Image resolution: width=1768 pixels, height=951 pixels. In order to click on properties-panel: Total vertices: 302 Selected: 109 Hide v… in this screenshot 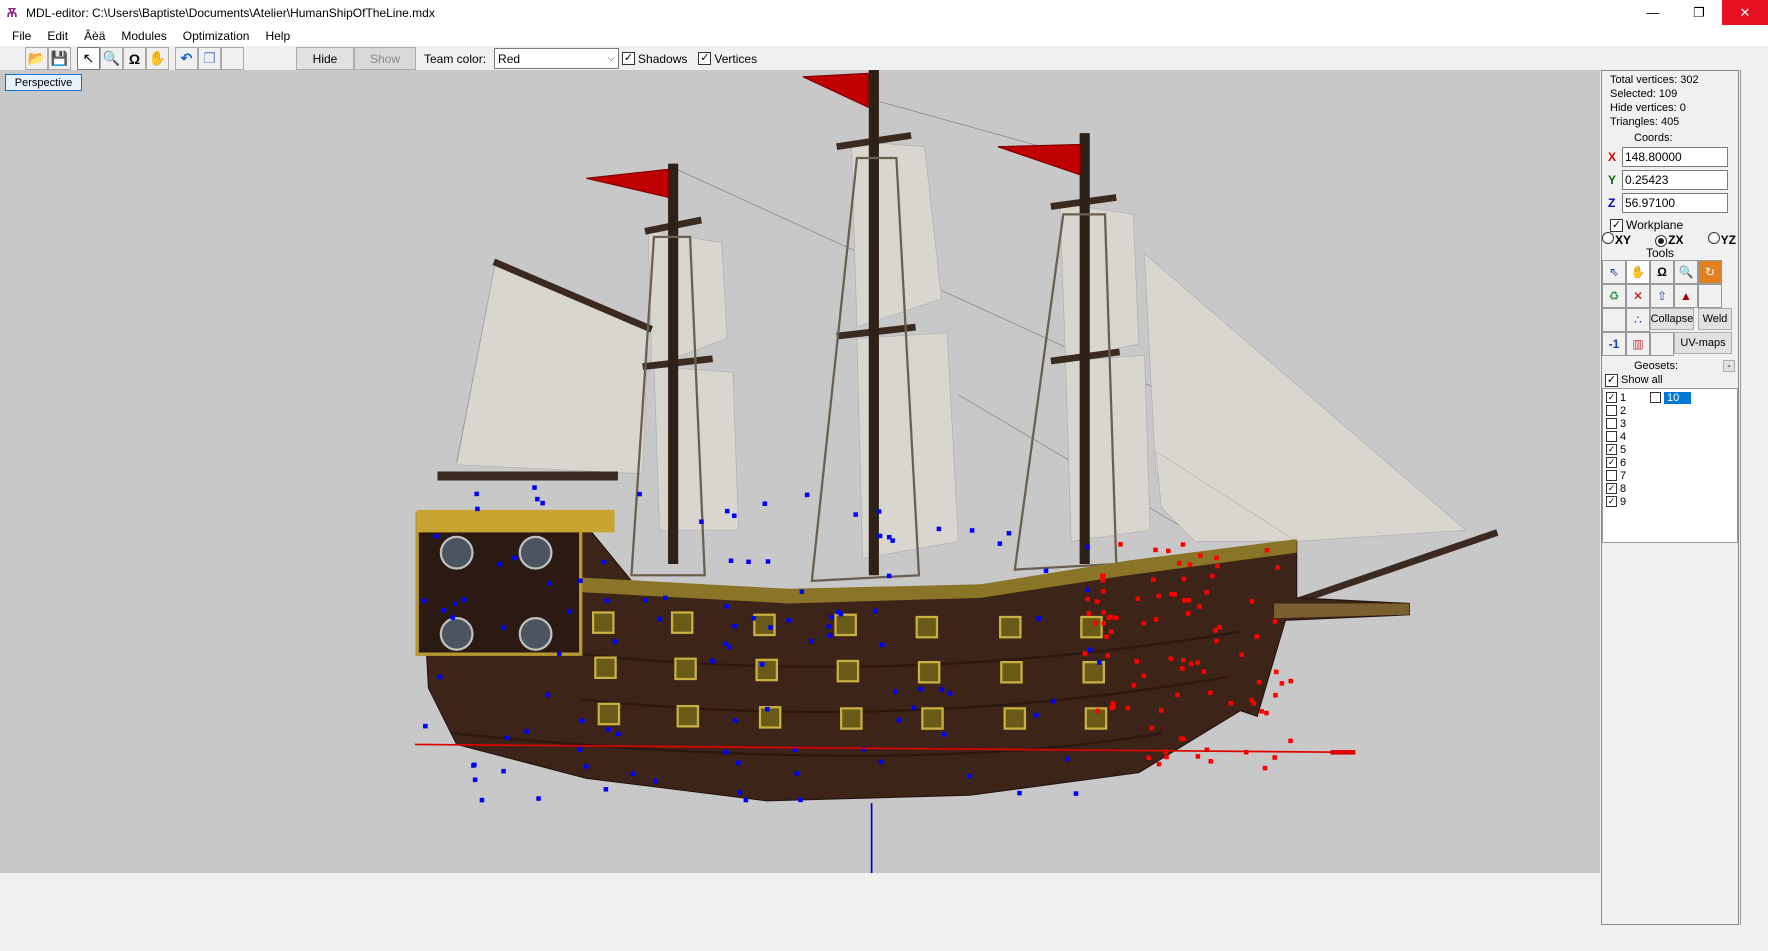, I will do `click(1670, 497)`.